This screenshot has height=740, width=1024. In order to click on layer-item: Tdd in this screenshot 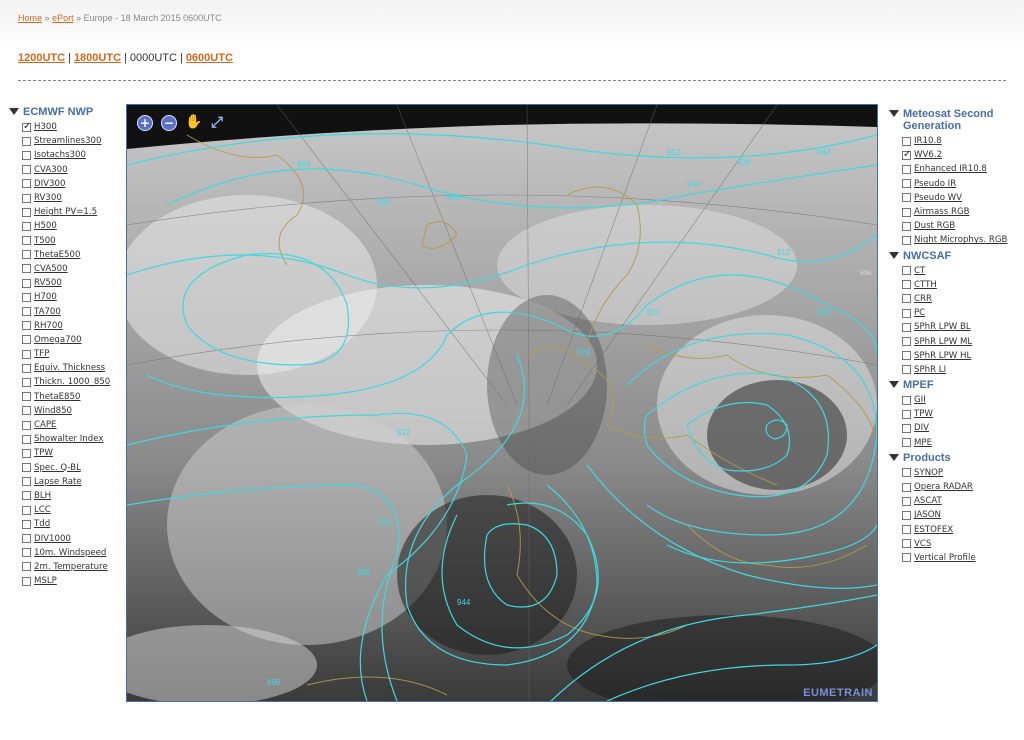, I will do `click(66, 524)`.